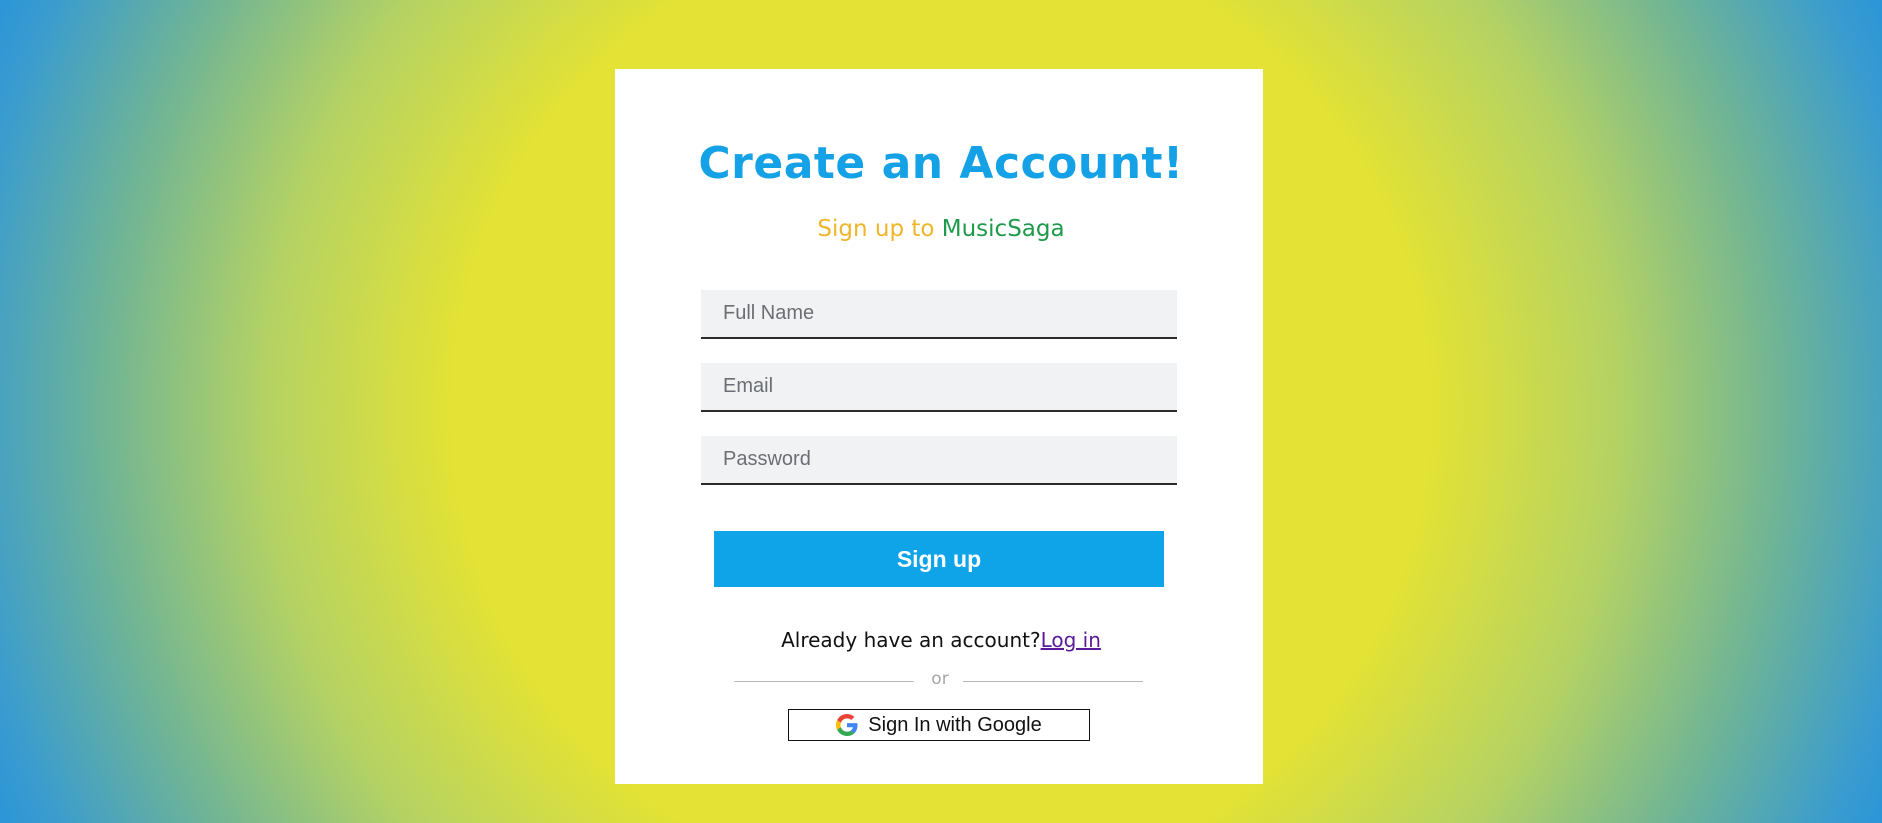  What do you see at coordinates (940, 679) in the screenshot?
I see `divider-or: or` at bounding box center [940, 679].